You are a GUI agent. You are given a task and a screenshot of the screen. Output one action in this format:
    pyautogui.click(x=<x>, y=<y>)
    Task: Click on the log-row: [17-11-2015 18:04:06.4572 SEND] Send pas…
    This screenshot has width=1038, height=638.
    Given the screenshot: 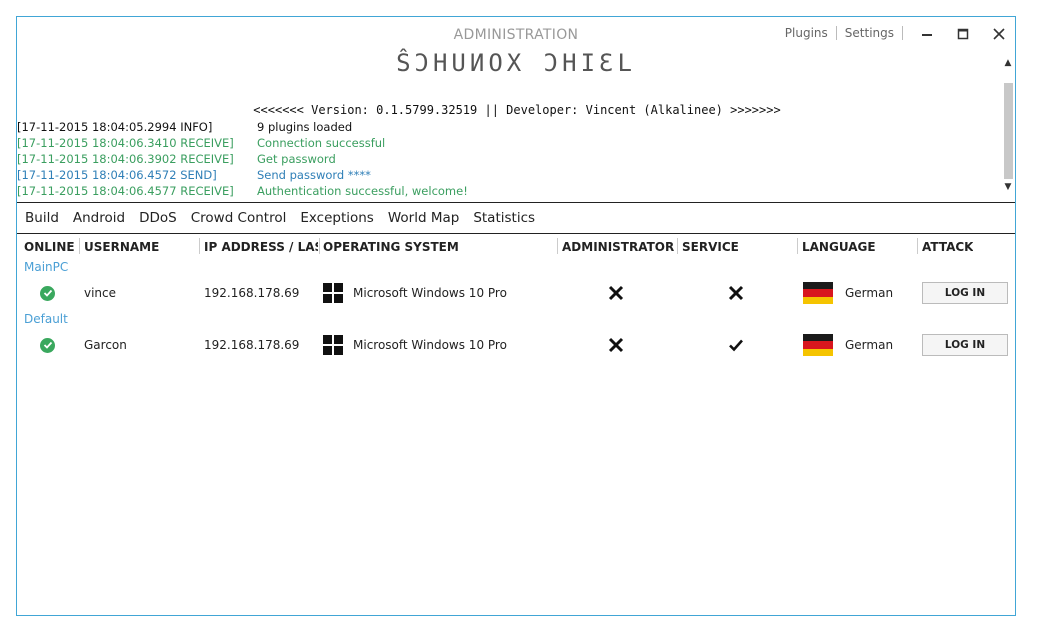 What is the action you would take?
    pyautogui.click(x=510, y=175)
    